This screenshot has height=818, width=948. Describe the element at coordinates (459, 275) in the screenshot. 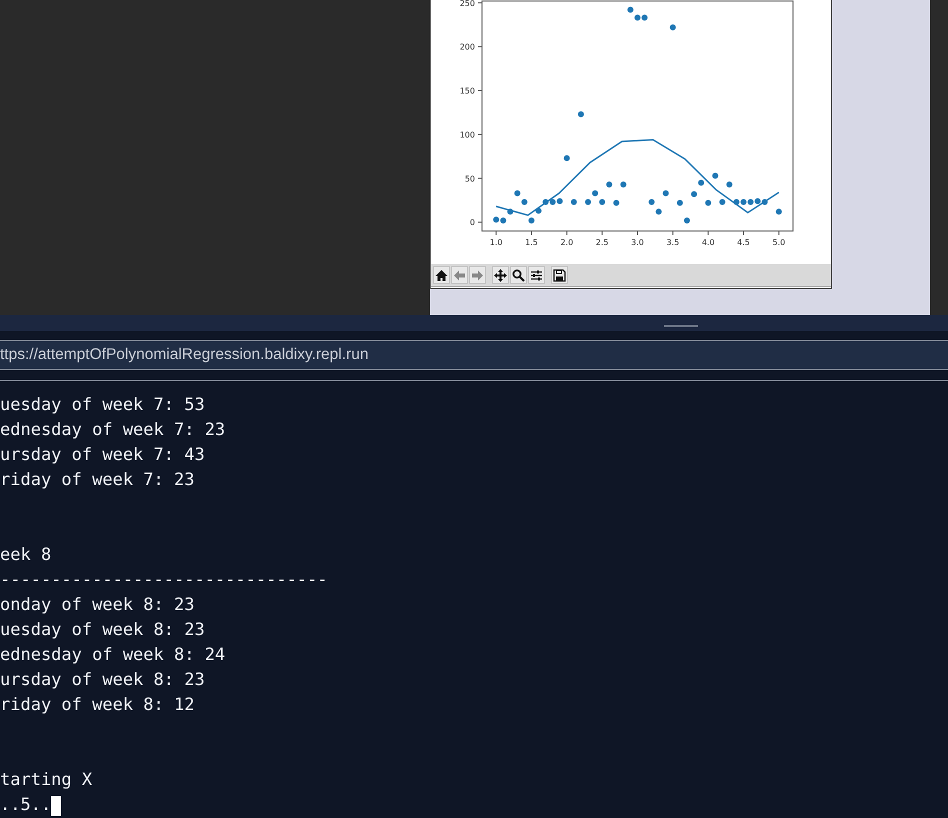

I see `left-arrow-icon` at that location.